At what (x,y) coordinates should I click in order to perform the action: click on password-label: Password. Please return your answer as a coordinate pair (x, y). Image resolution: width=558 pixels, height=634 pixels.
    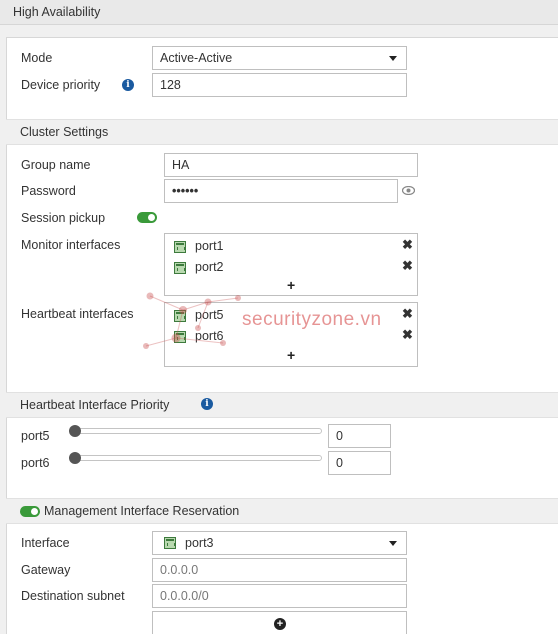
    Looking at the image, I should click on (48, 191).